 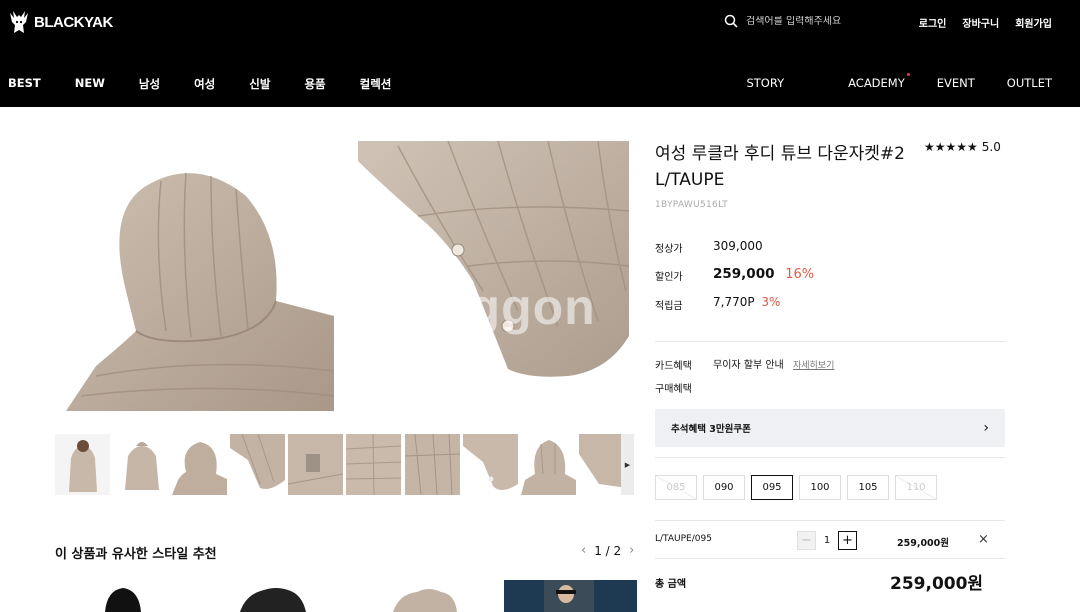 What do you see at coordinates (937, 584) in the screenshot?
I see `total-price: 259,000원` at bounding box center [937, 584].